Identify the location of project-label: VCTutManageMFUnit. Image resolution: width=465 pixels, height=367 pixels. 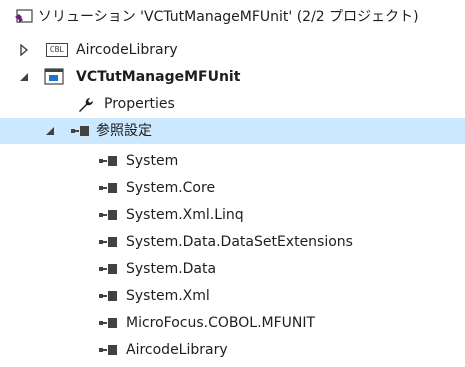
(158, 77).